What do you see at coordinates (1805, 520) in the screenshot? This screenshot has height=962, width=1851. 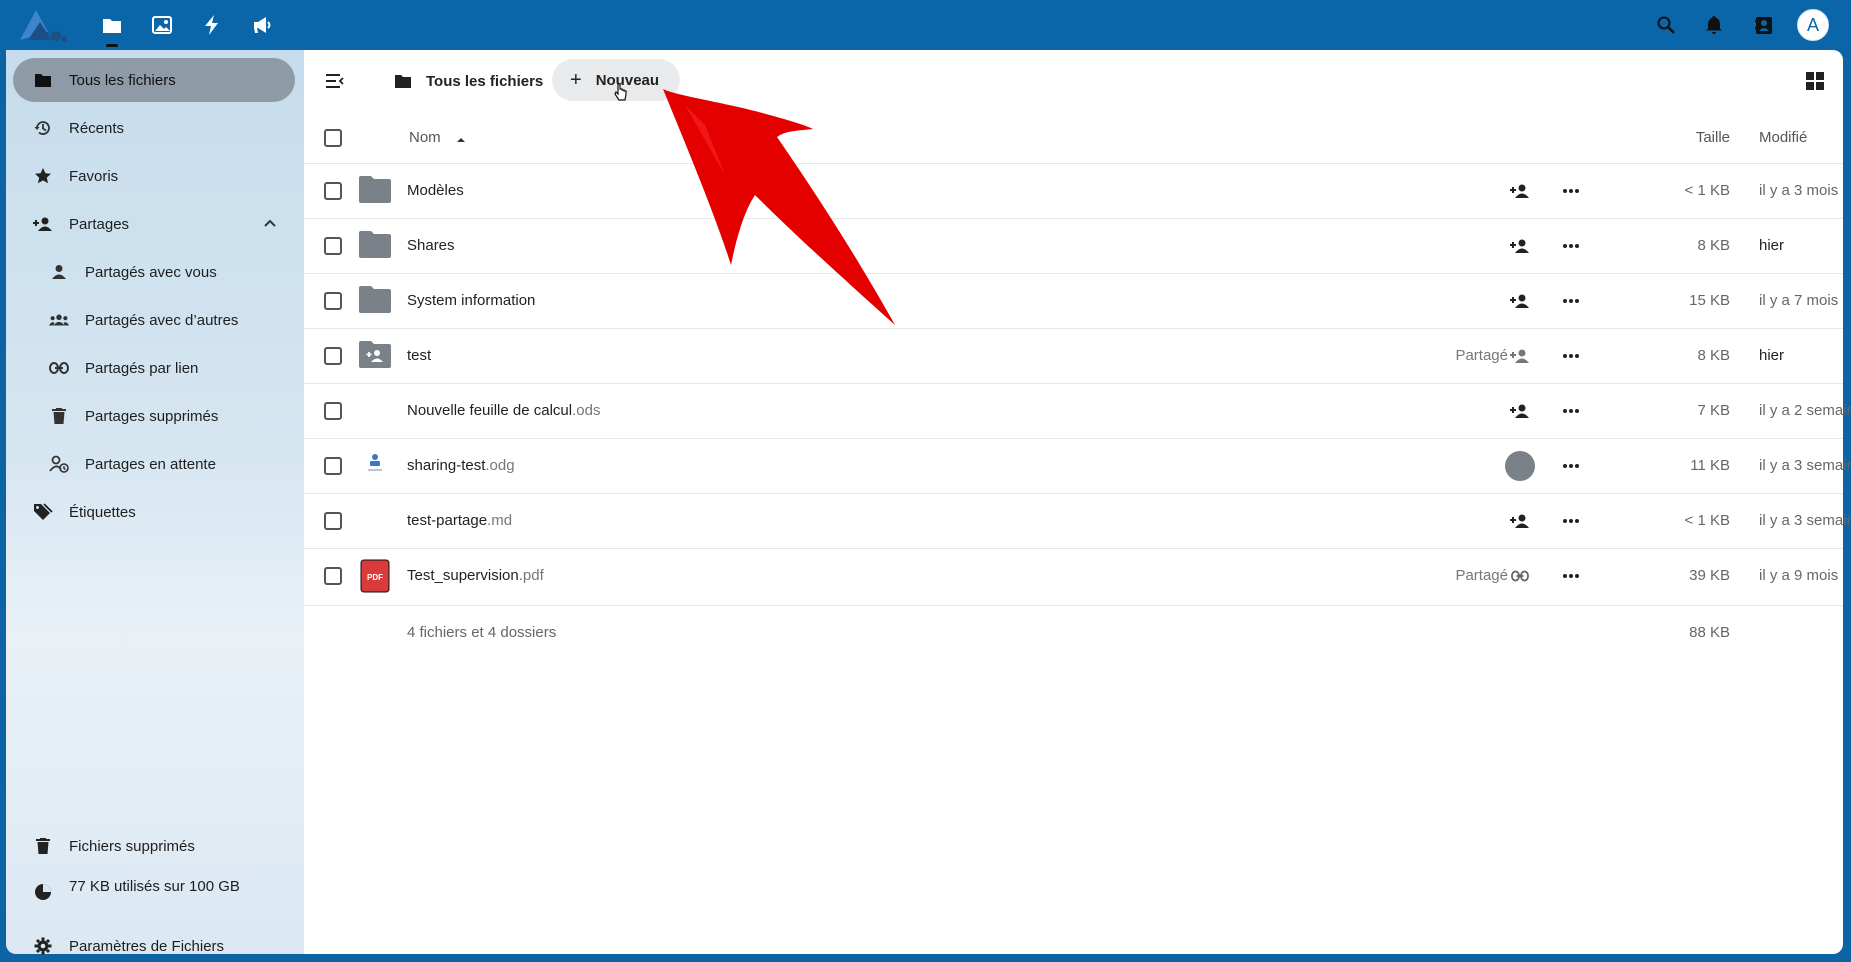 I see `file-modified: il y a 3 semaines` at bounding box center [1805, 520].